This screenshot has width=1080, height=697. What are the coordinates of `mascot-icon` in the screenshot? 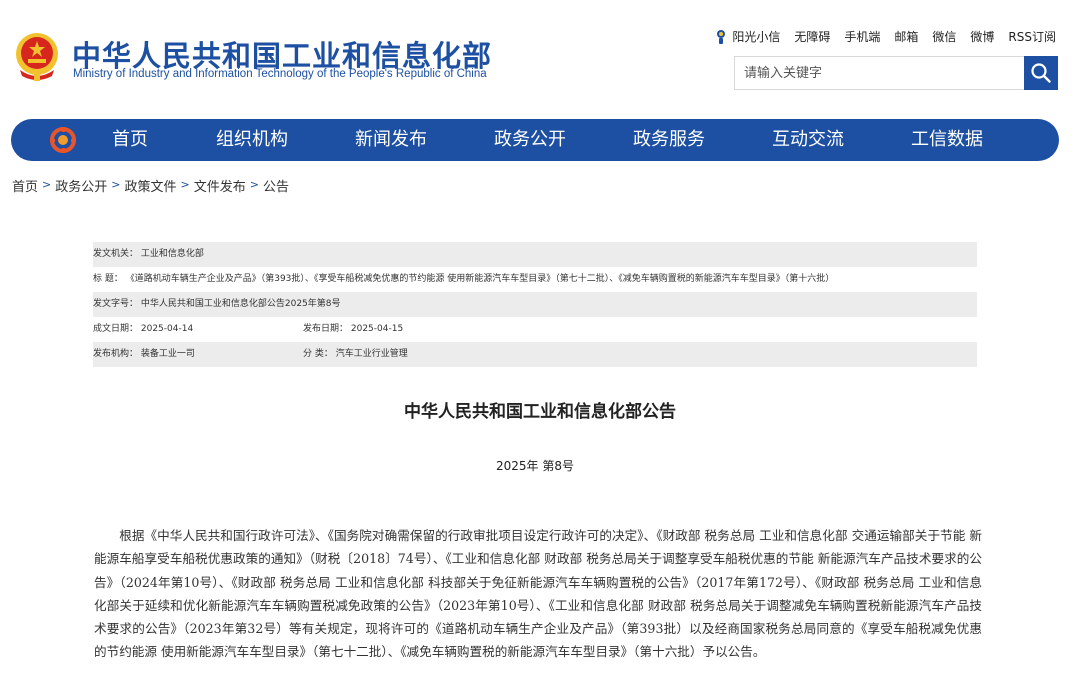 It's located at (721, 36).